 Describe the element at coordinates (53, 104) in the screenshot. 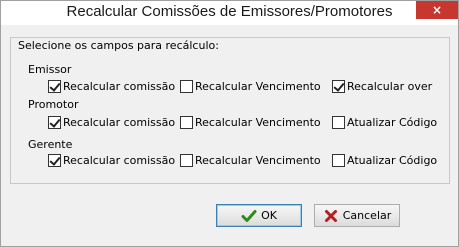

I see `section-label-promotor: Promotor` at that location.